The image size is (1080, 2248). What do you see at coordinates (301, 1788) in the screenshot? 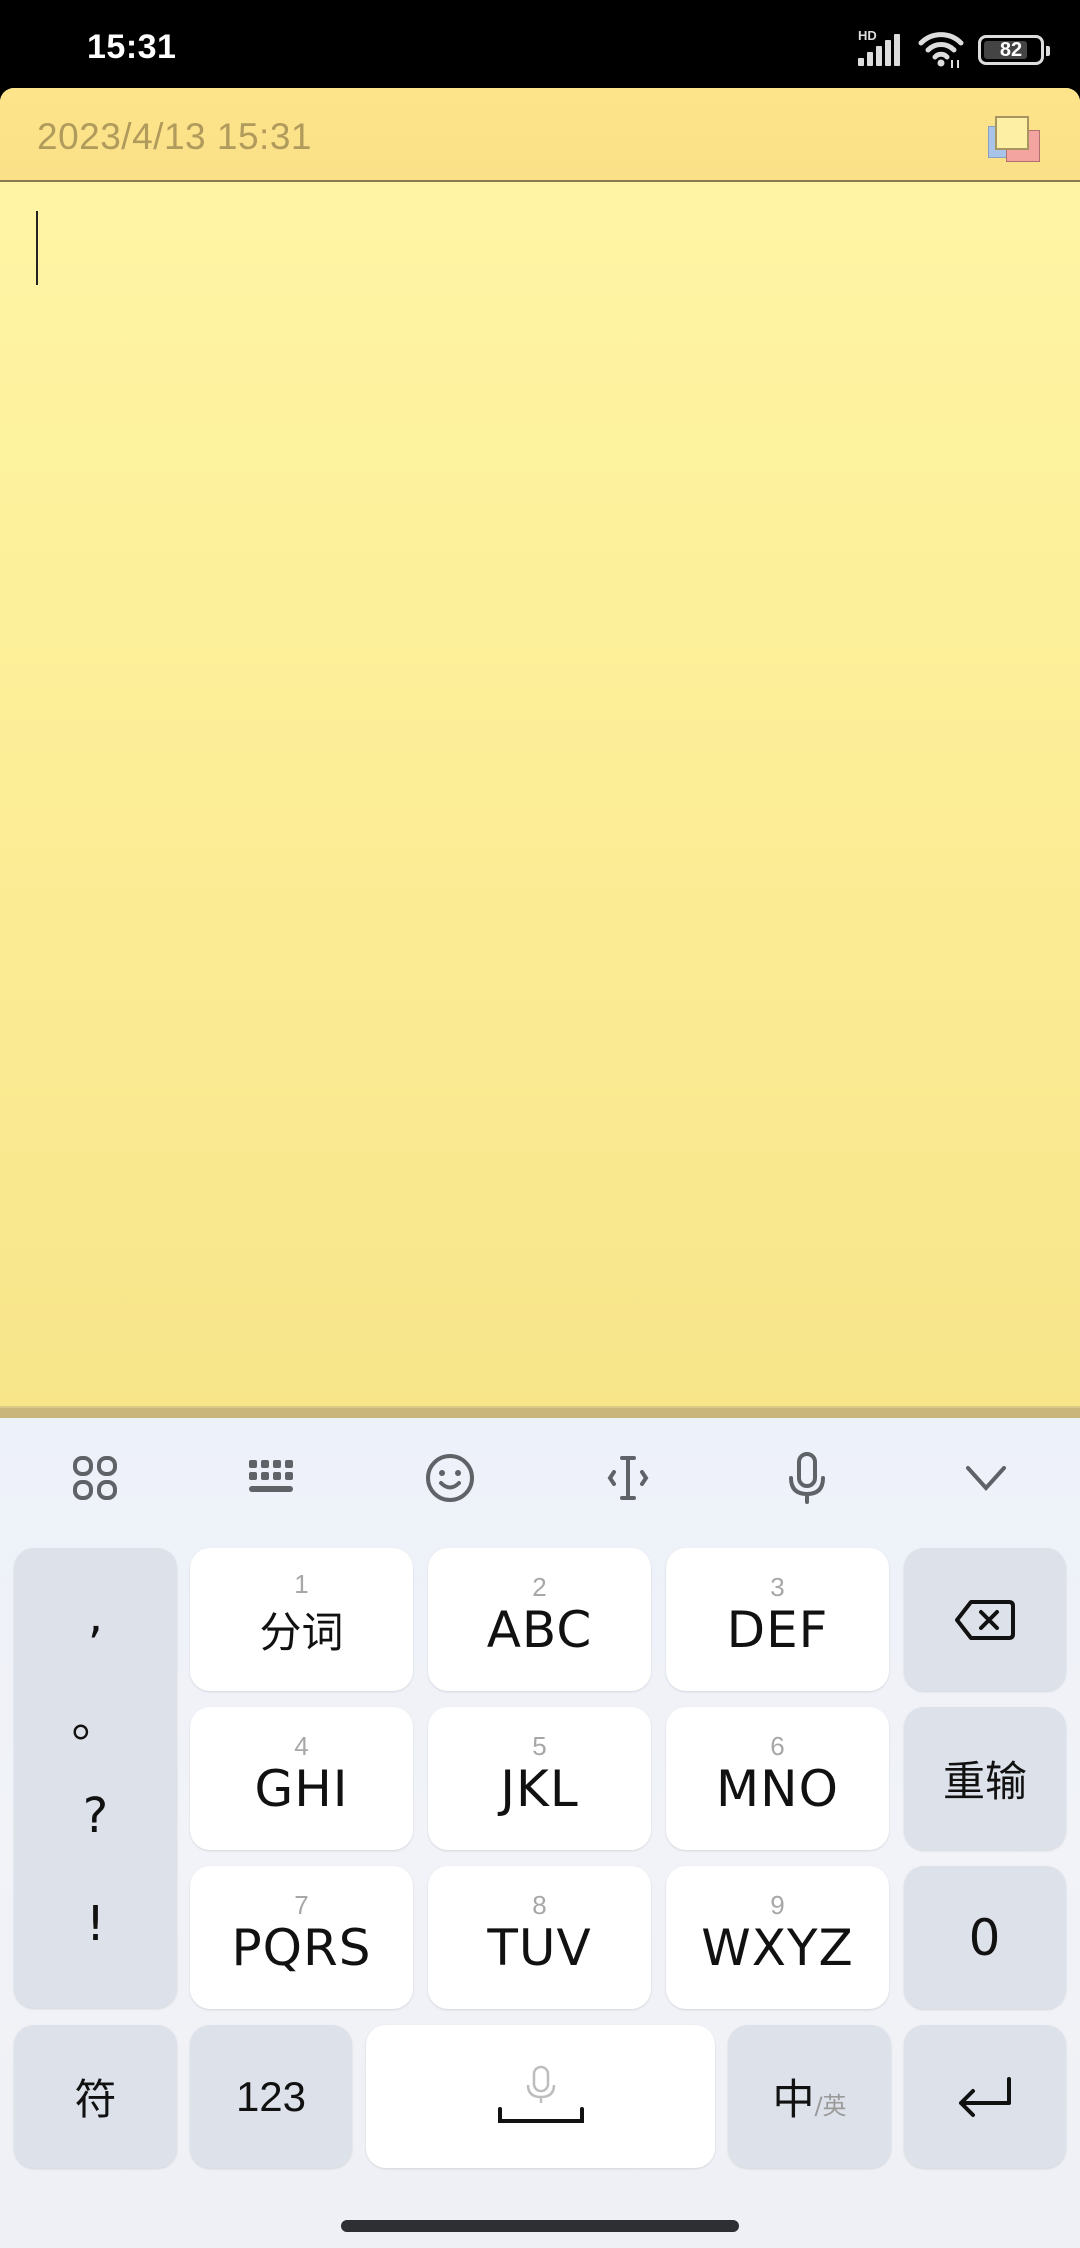
I see `key-label: GHI` at bounding box center [301, 1788].